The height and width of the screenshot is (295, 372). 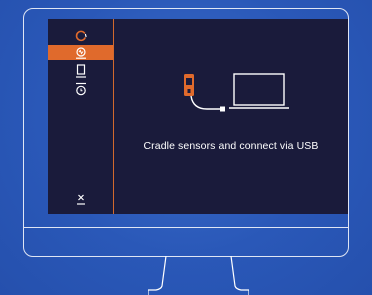 I want to click on sidebar-item-sync, so click(x=80, y=36).